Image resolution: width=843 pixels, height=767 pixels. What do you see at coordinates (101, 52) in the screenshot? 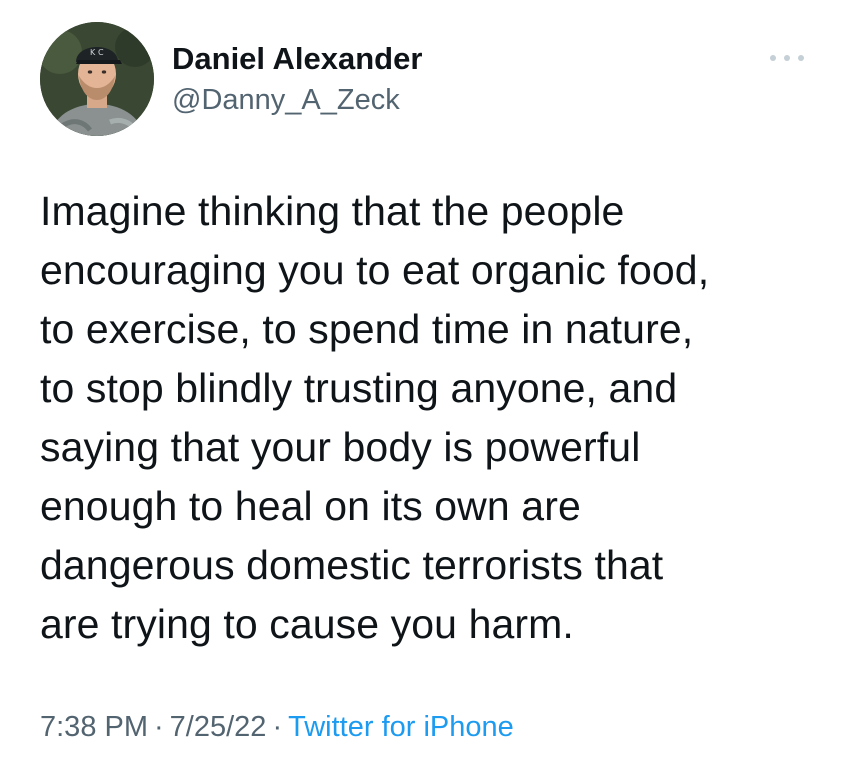
I see `svg-text: C` at bounding box center [101, 52].